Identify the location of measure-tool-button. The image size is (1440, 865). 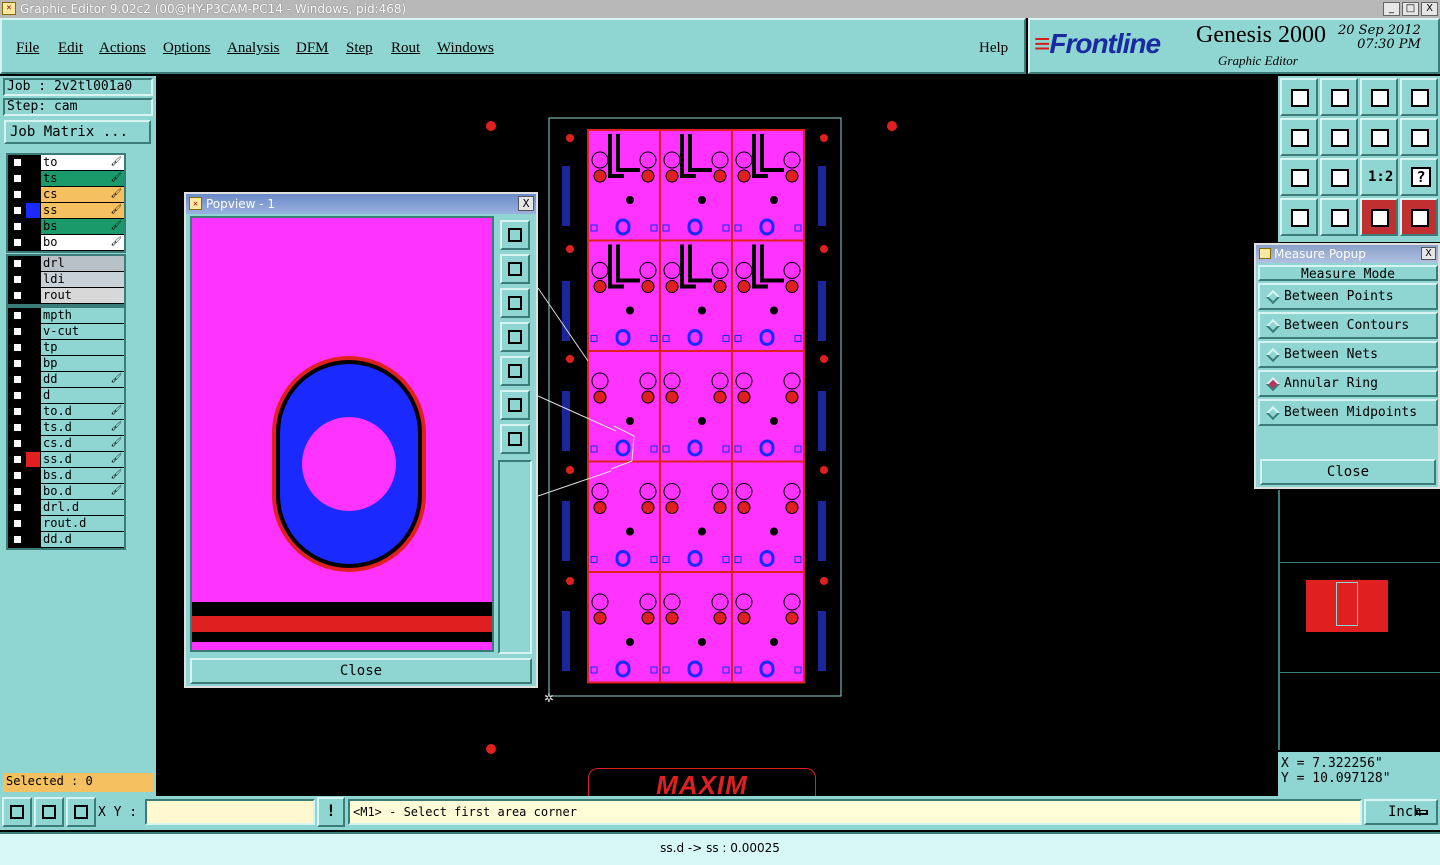
(1299, 217).